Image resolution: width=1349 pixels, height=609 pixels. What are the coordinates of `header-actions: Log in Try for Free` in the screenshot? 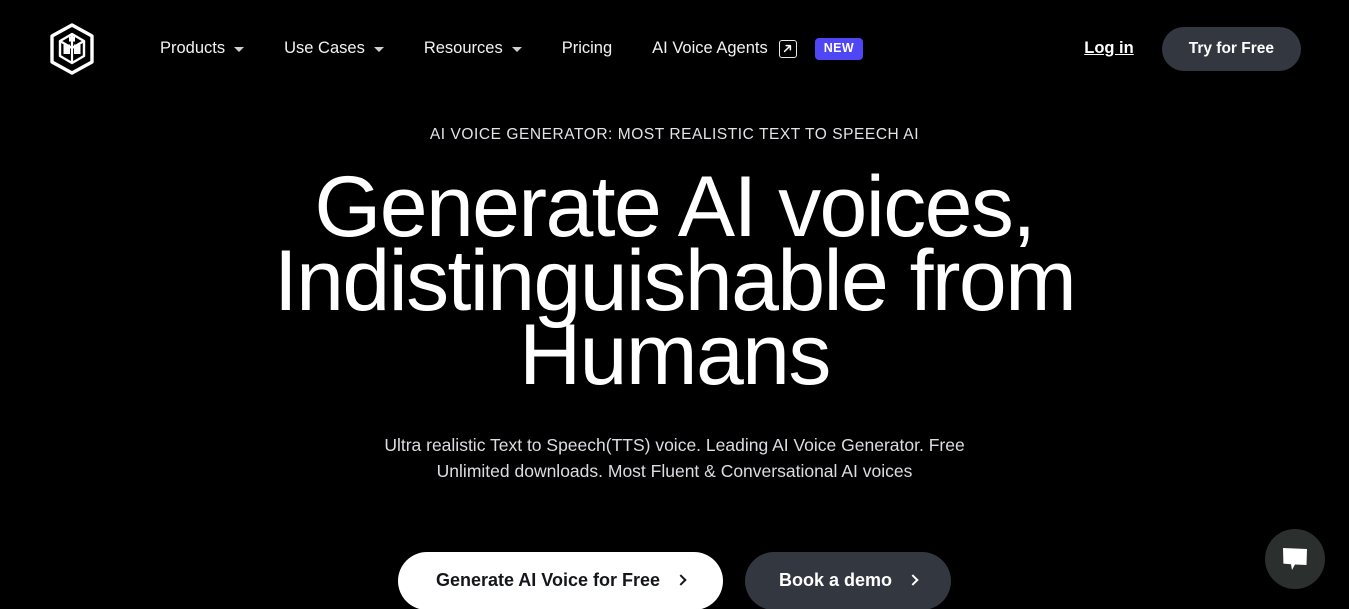 It's located at (1192, 48).